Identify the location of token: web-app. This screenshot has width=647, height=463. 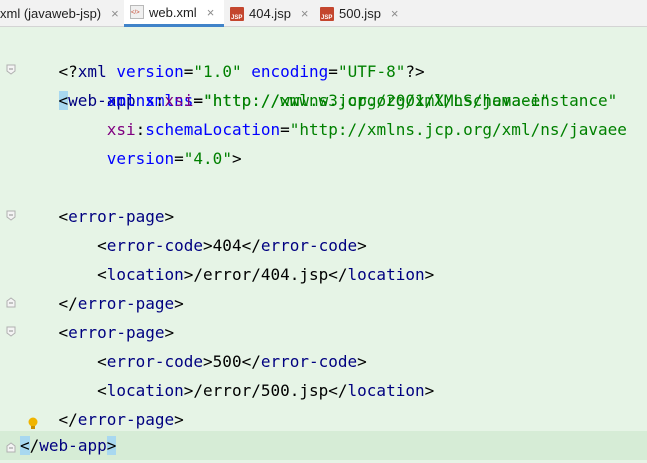
(73, 445).